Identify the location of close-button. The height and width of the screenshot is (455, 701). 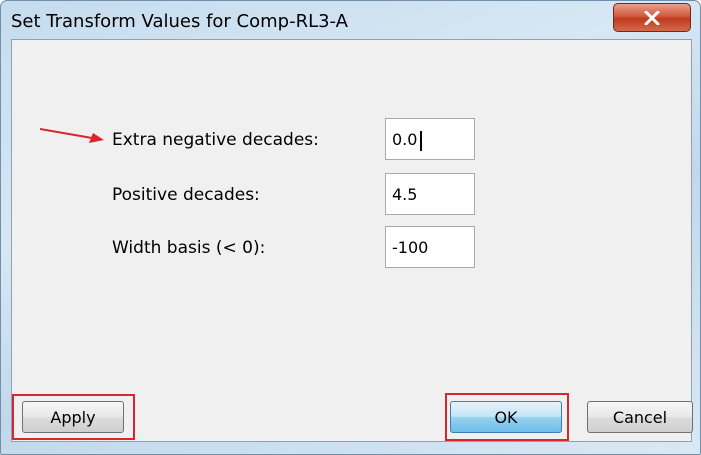
(652, 17).